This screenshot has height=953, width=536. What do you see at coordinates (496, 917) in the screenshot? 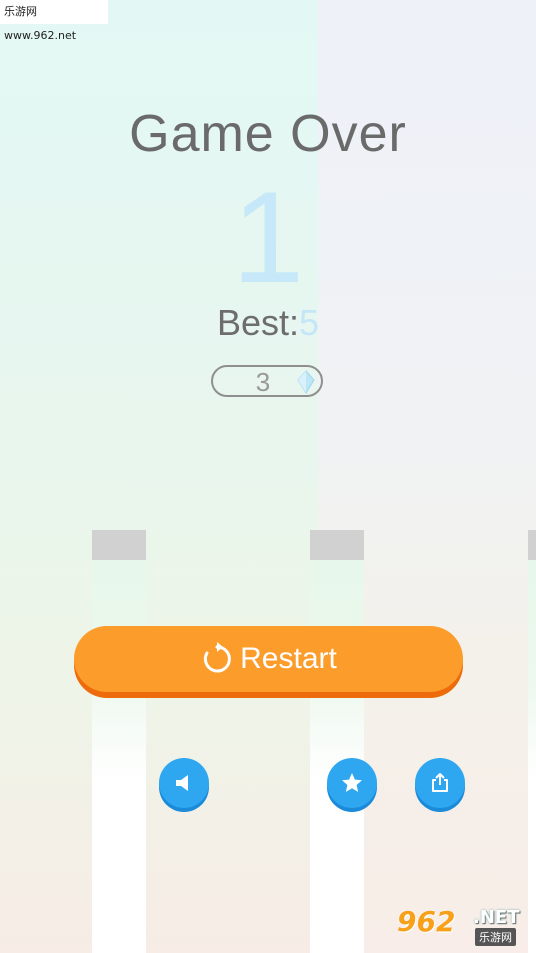
I see `watermark-logo-suffix: .NET` at bounding box center [496, 917].